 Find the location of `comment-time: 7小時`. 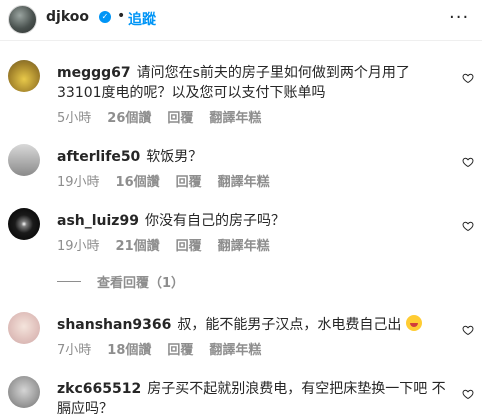

comment-time: 7小時 is located at coordinates (74, 348).